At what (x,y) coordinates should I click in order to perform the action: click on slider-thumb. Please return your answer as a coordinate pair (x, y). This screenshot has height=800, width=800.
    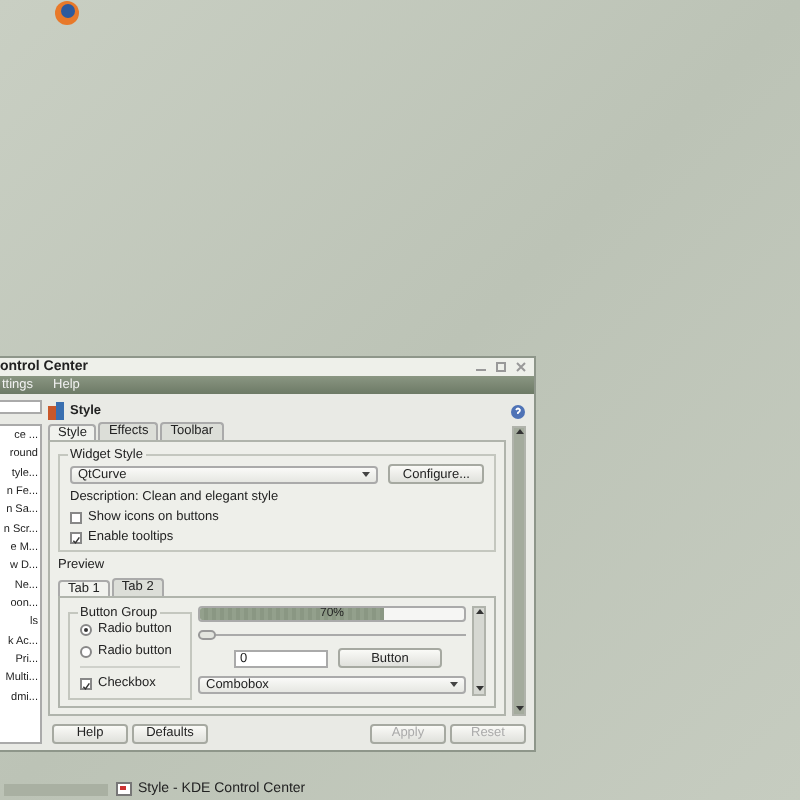
    Looking at the image, I should click on (207, 635).